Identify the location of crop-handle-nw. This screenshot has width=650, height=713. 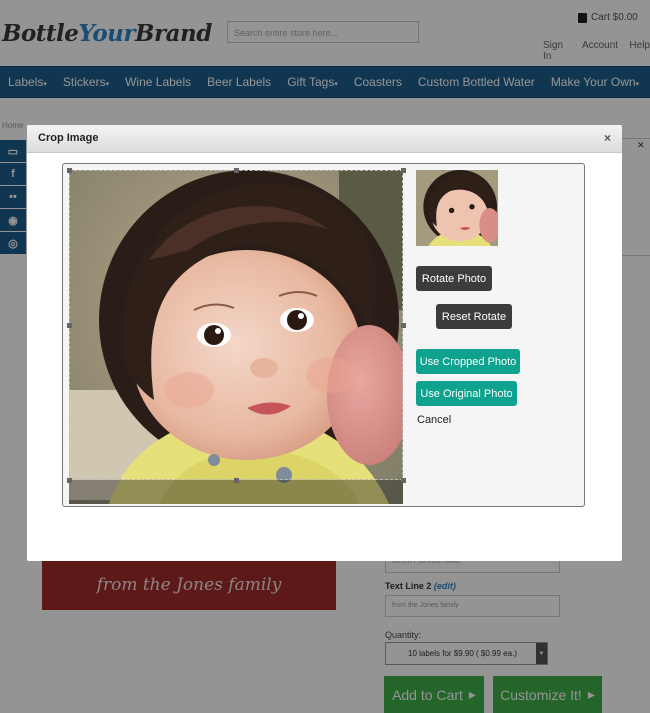
(69, 170).